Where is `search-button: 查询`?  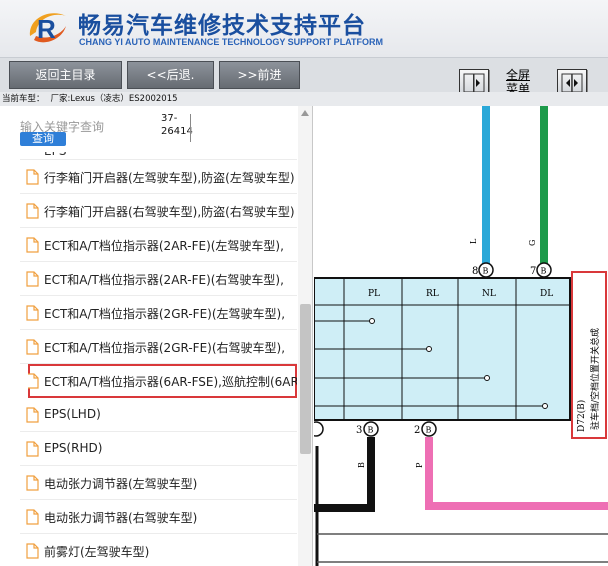
search-button: 查询 is located at coordinates (43, 139).